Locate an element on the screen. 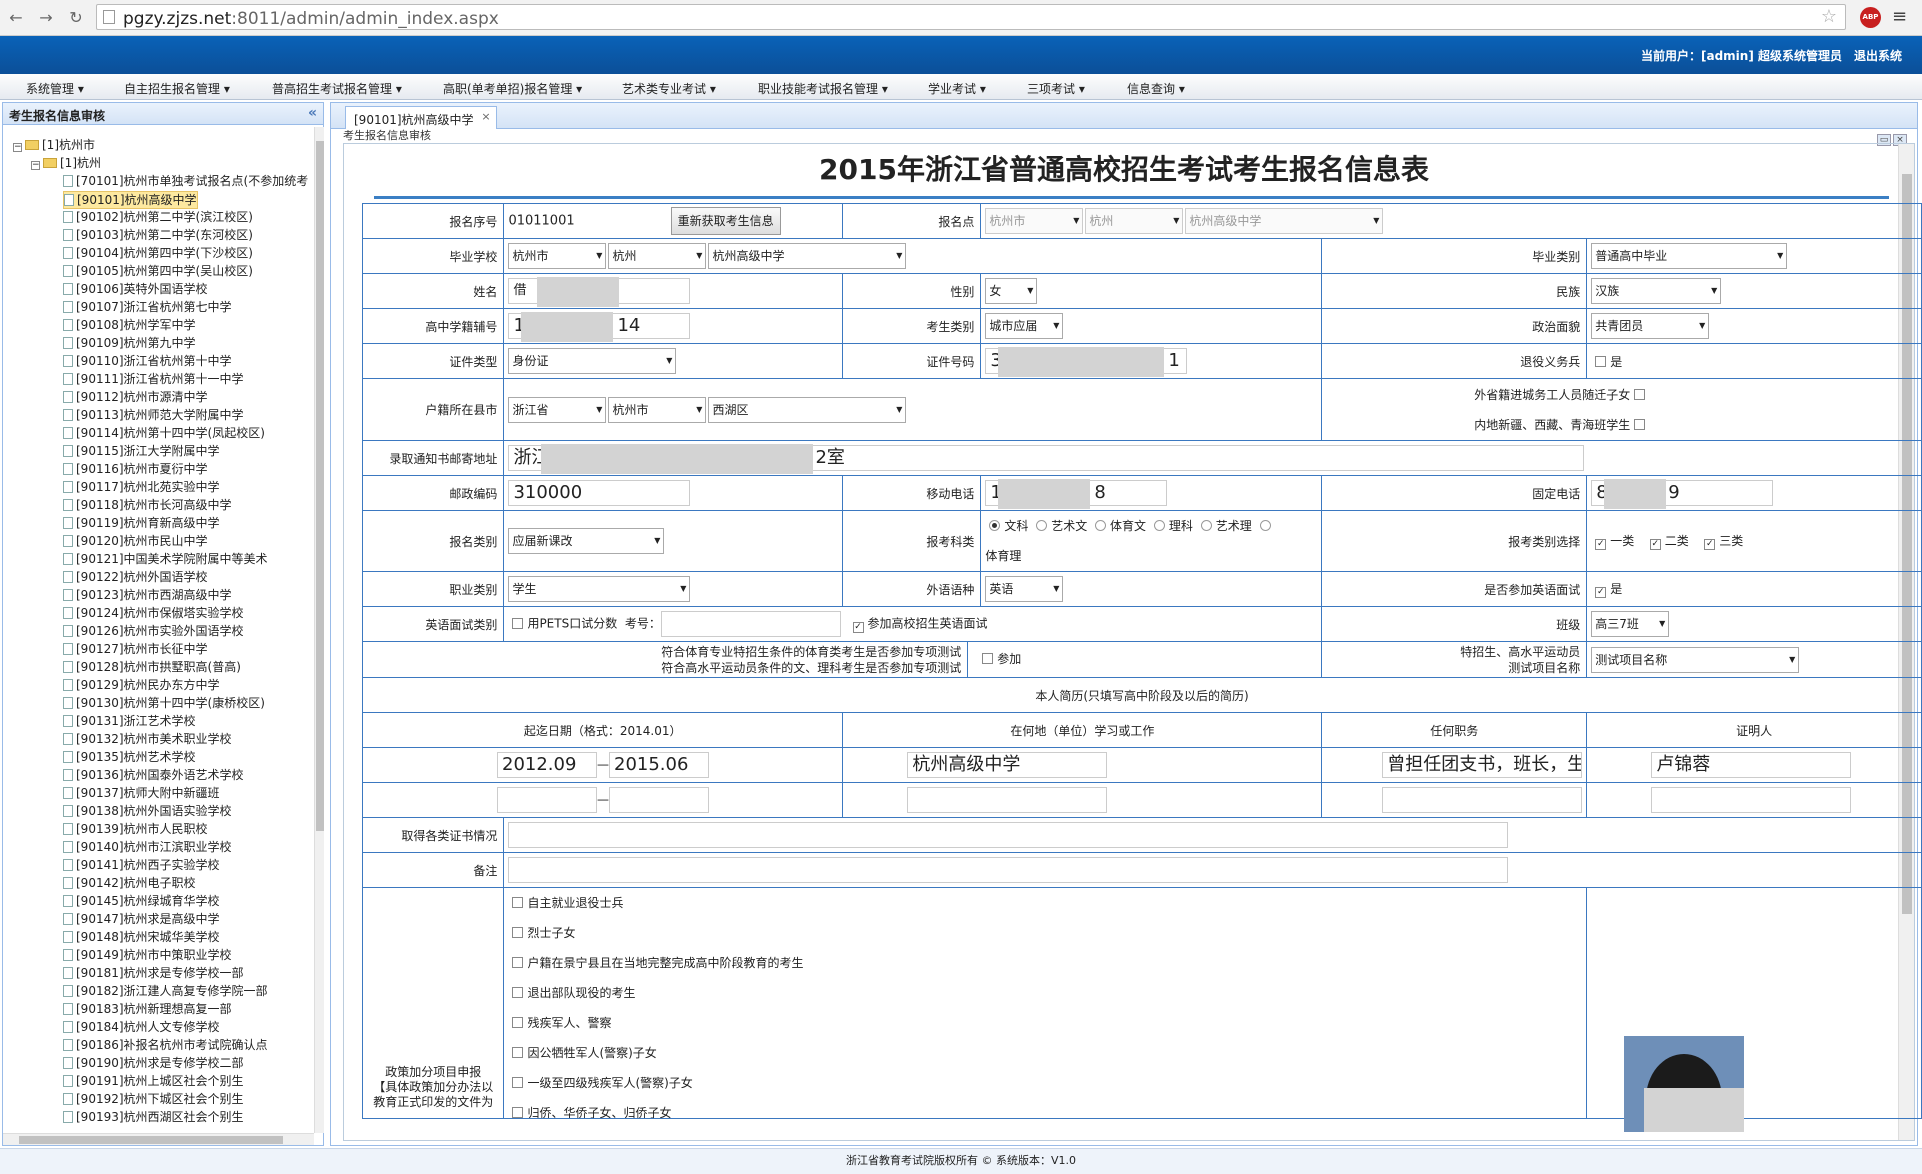  menu-skill-exam: 职业技能考试报名管理 ▾ is located at coordinates (823, 88).